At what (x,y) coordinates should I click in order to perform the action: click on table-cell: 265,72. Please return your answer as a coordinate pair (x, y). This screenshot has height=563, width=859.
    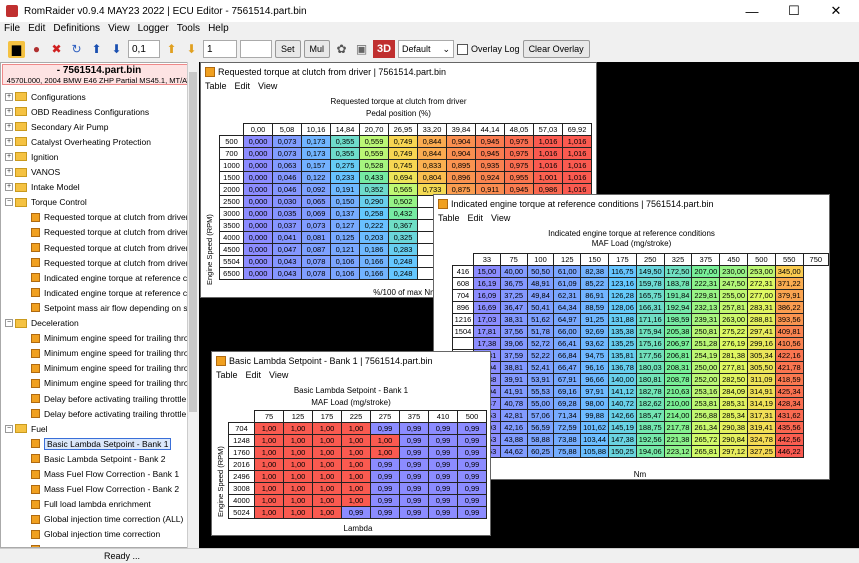
    Looking at the image, I should click on (706, 439).